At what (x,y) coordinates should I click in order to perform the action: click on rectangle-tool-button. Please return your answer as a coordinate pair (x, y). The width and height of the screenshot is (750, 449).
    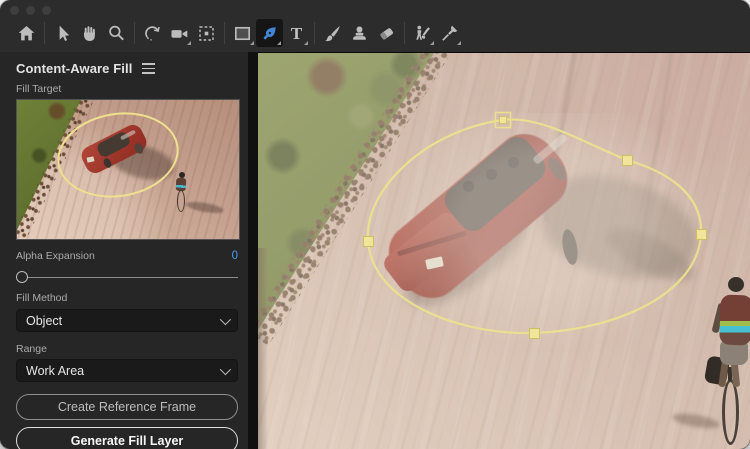
    Looking at the image, I should click on (242, 33).